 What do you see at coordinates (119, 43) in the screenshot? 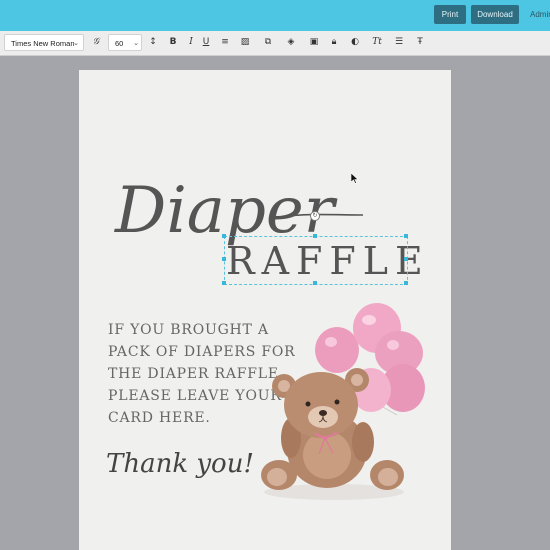
I see `font-size-value: 60` at bounding box center [119, 43].